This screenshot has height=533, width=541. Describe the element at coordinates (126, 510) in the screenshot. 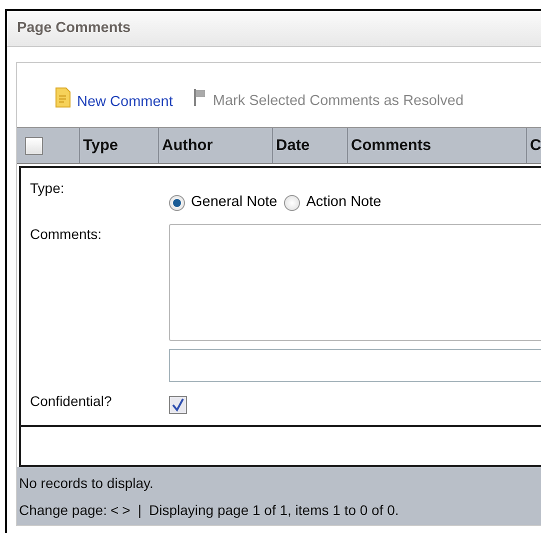

I see `next-page-link: >` at that location.